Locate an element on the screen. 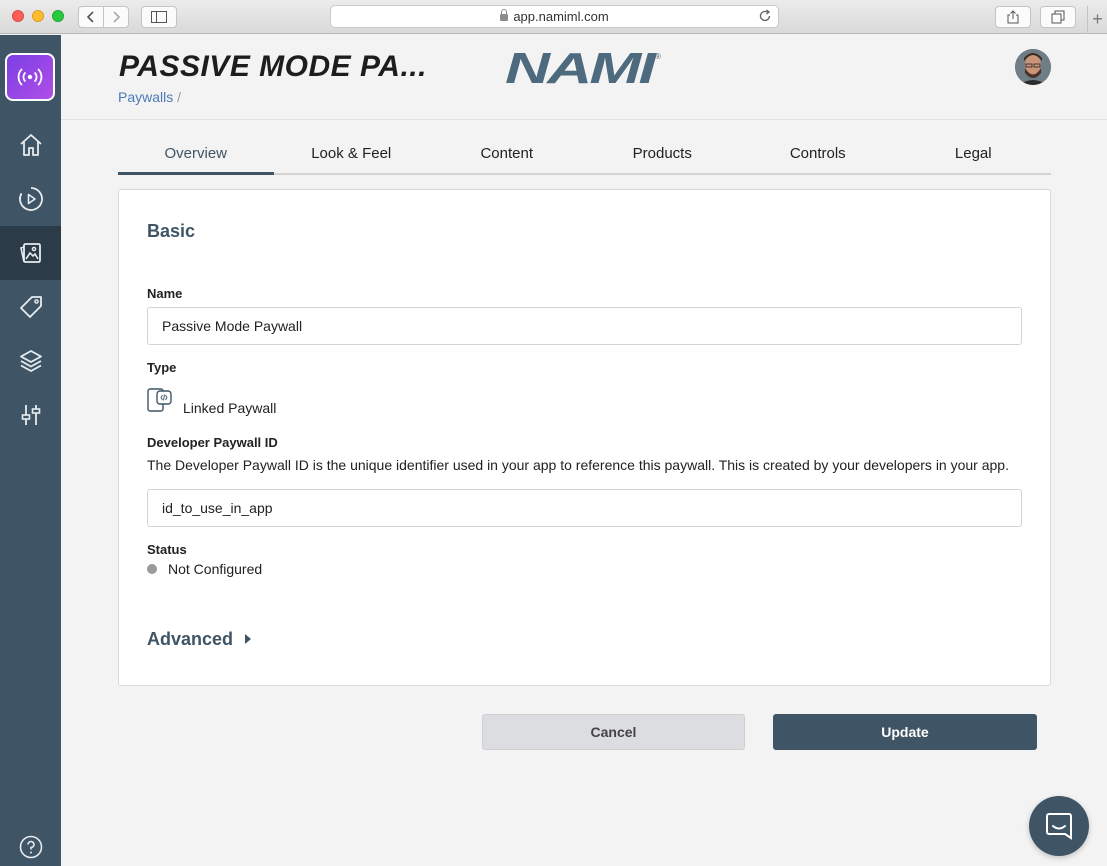  sidebar-toggle-button is located at coordinates (159, 17).